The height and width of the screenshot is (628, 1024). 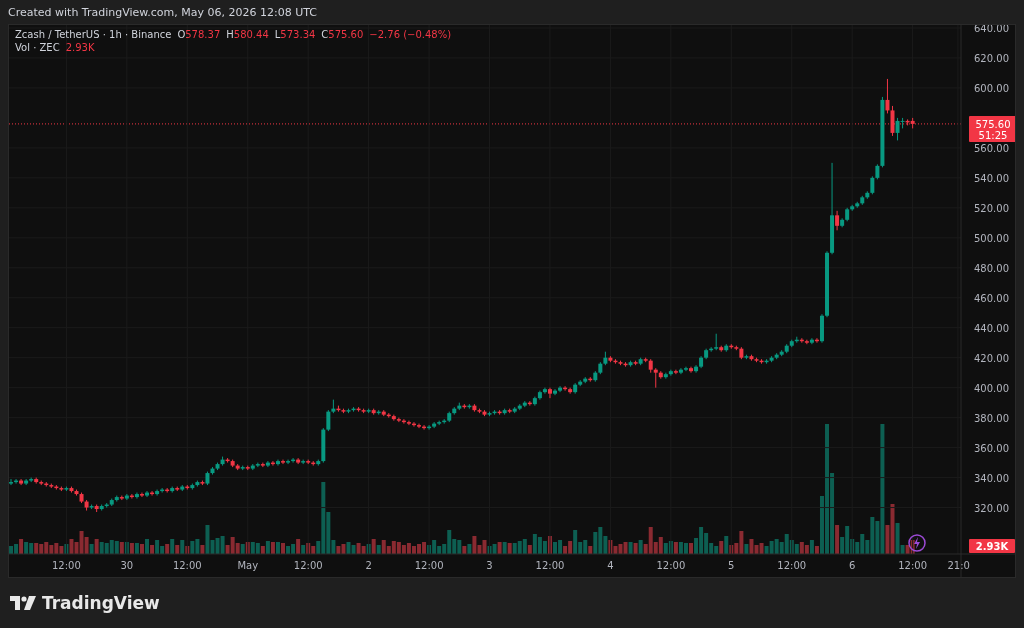 I want to click on time-tick: 2, so click(x=368, y=565).